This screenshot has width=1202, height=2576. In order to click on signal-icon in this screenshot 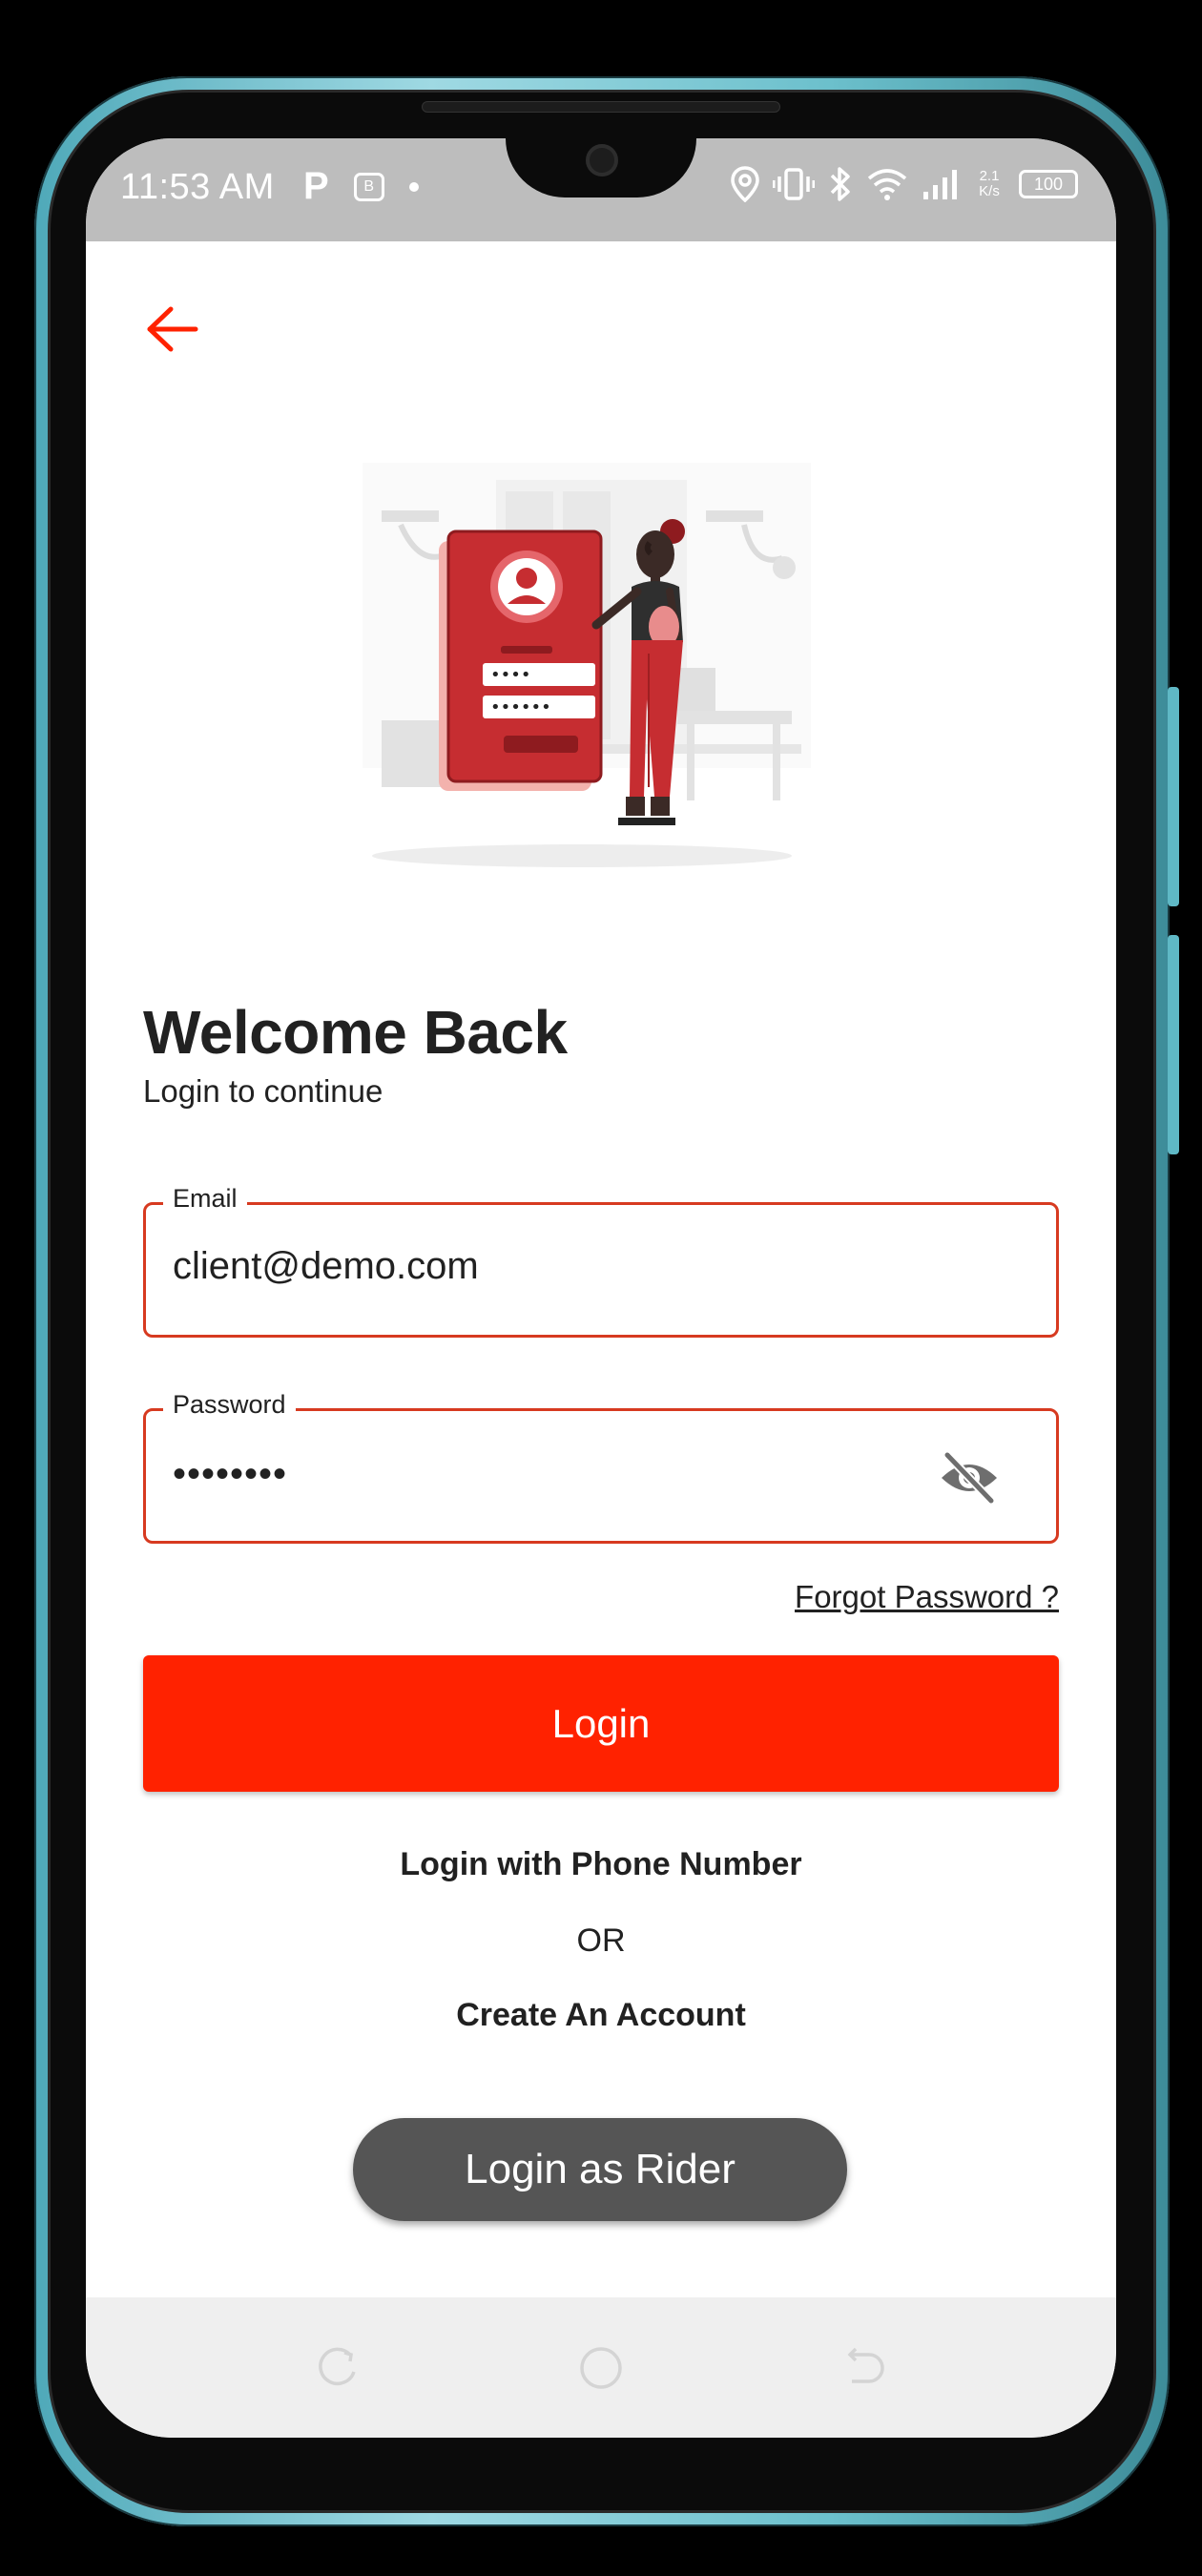, I will do `click(940, 184)`.